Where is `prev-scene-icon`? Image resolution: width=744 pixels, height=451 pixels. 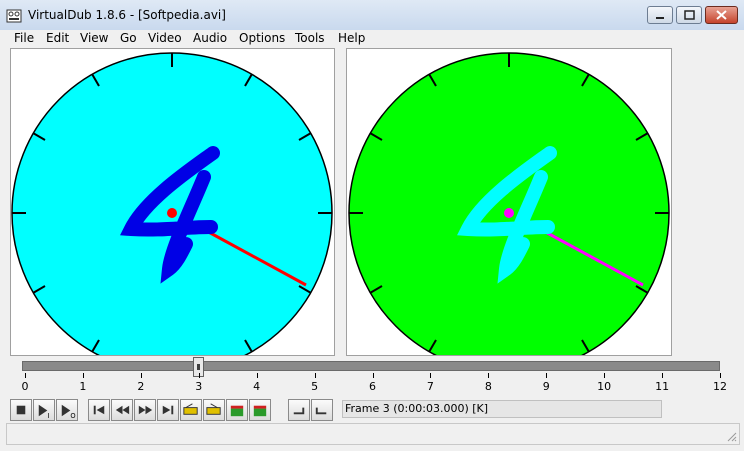
prev-scene-icon is located at coordinates (237, 411).